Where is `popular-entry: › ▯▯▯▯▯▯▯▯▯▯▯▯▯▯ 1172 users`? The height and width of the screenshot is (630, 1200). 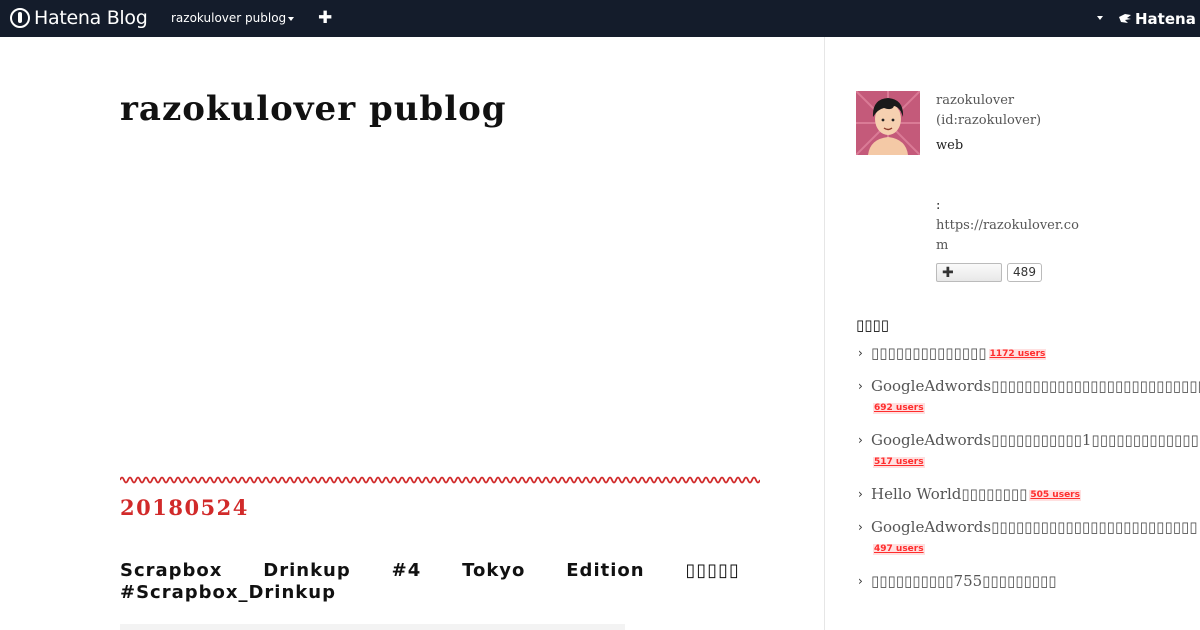 popular-entry: › ▯▯▯▯▯▯▯▯▯▯▯▯▯▯ 1172 users is located at coordinates (971, 353).